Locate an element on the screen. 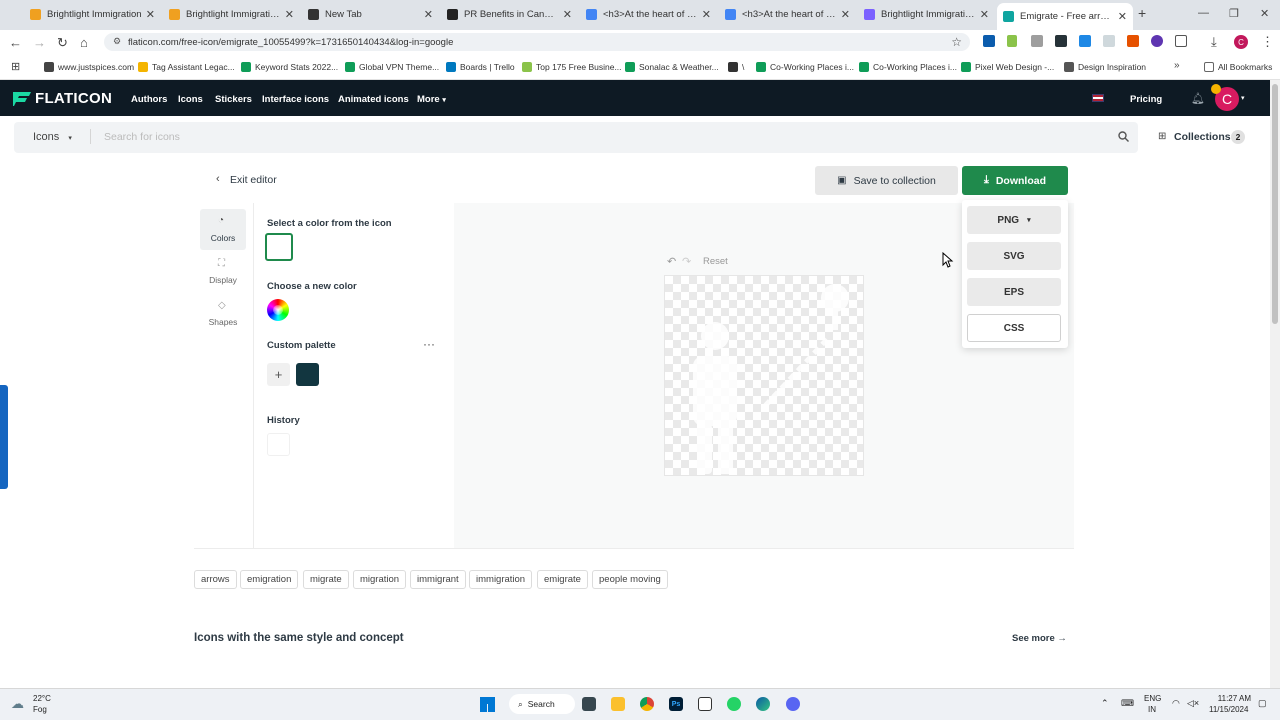  save-to-collection-button: ▣ Save to collection is located at coordinates (886, 180).